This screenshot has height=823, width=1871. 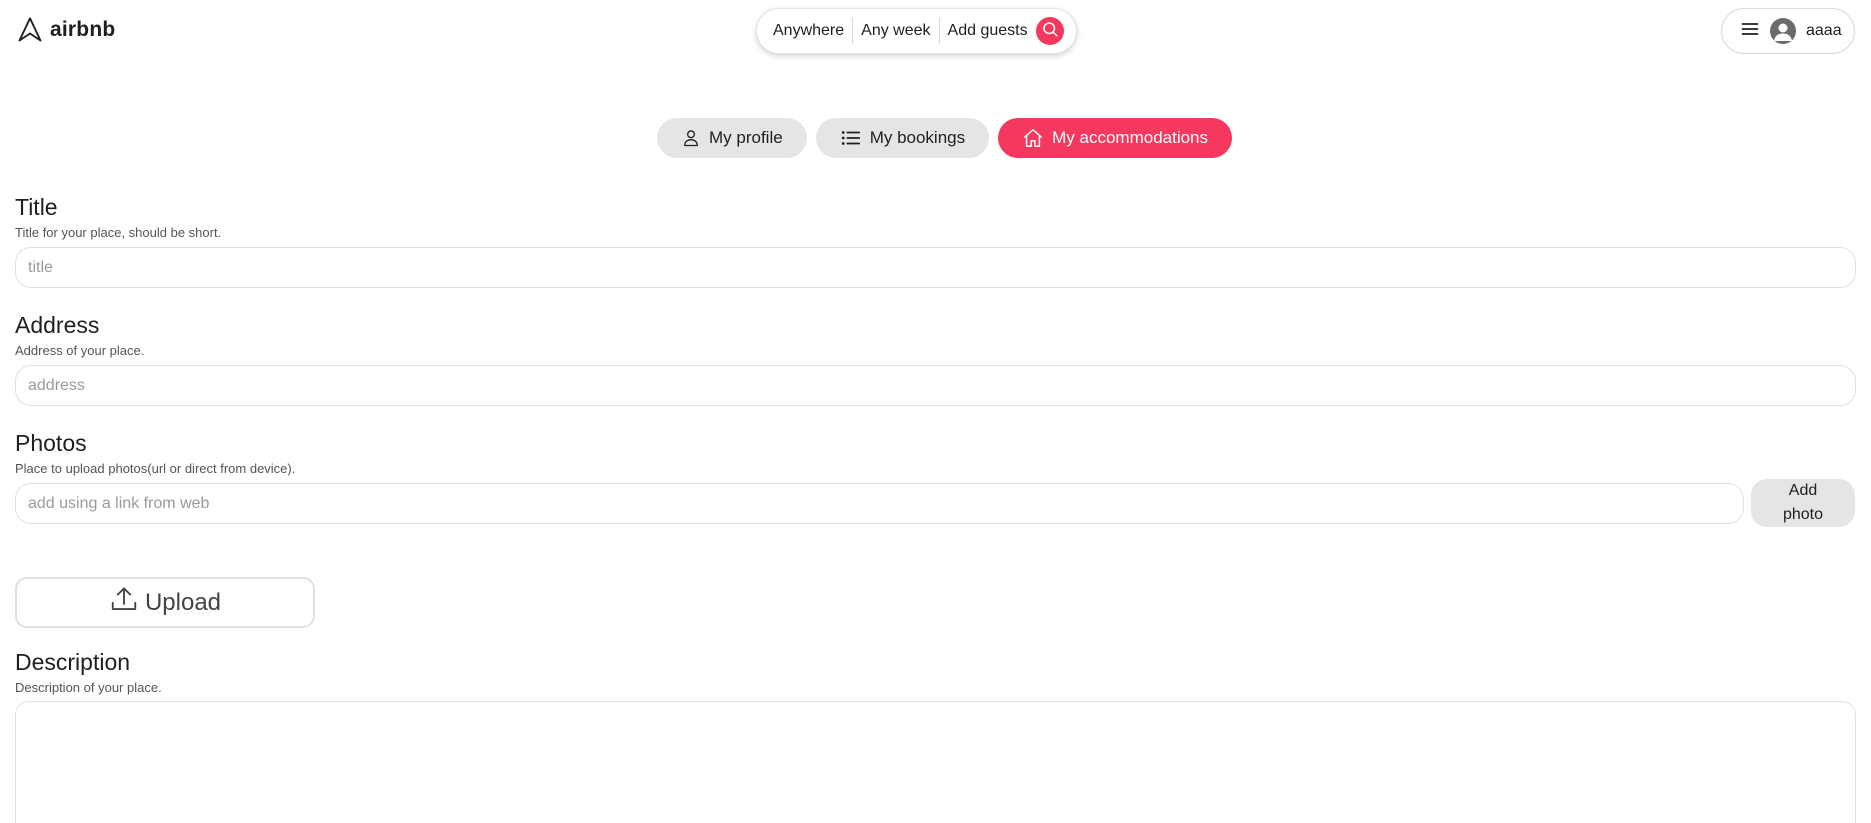 What do you see at coordinates (691, 138) in the screenshot?
I see `user-icon` at bounding box center [691, 138].